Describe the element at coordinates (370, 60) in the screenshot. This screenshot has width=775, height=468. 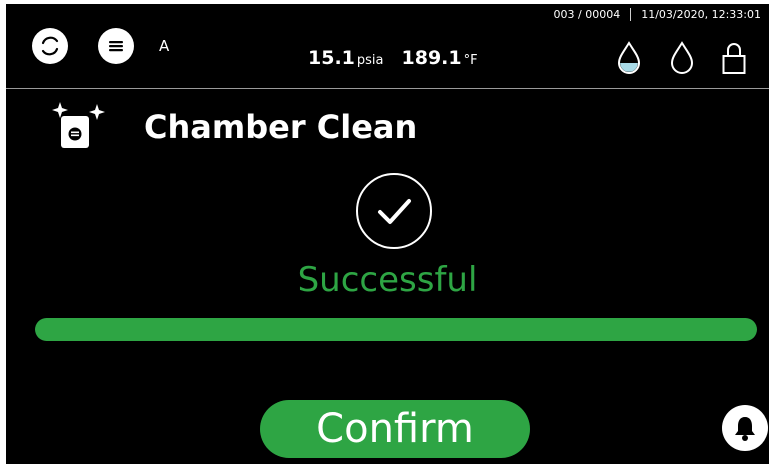
I see `pressure-unit: psia` at that location.